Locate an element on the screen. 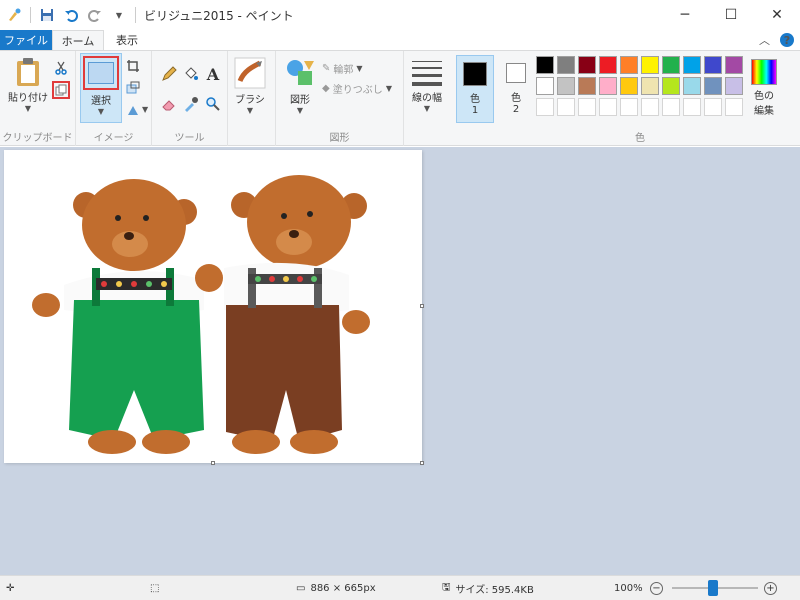  undo-icon is located at coordinates (71, 15).